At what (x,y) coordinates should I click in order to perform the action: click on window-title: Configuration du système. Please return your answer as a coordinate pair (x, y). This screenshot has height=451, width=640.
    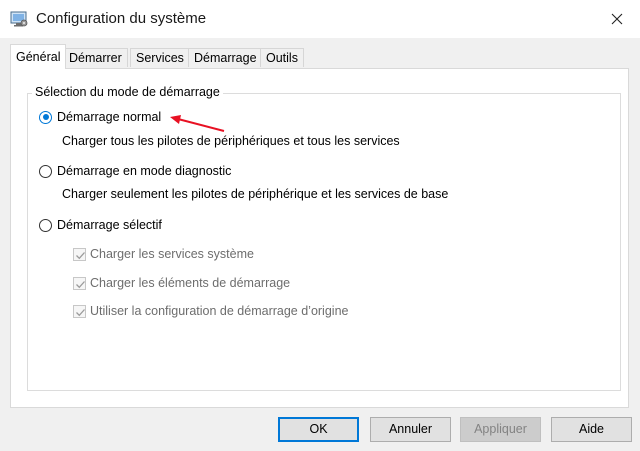
    Looking at the image, I should click on (121, 18).